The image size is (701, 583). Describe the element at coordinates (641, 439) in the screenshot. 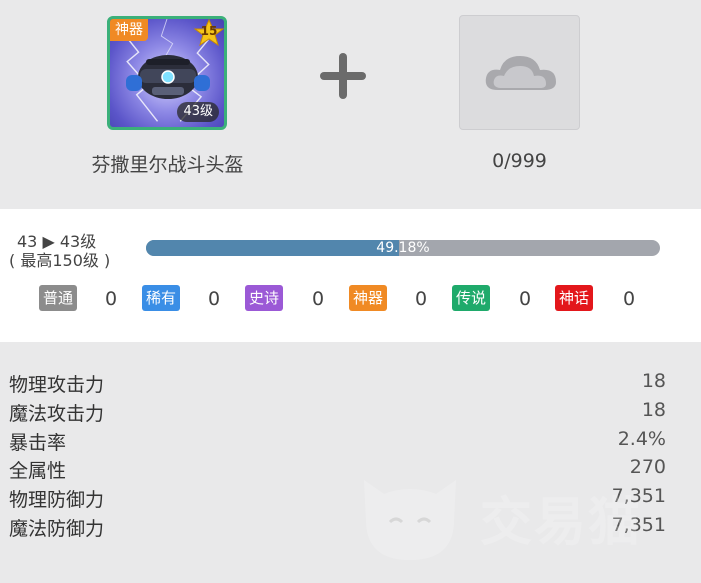

I see `stat-value: 2.4%` at that location.